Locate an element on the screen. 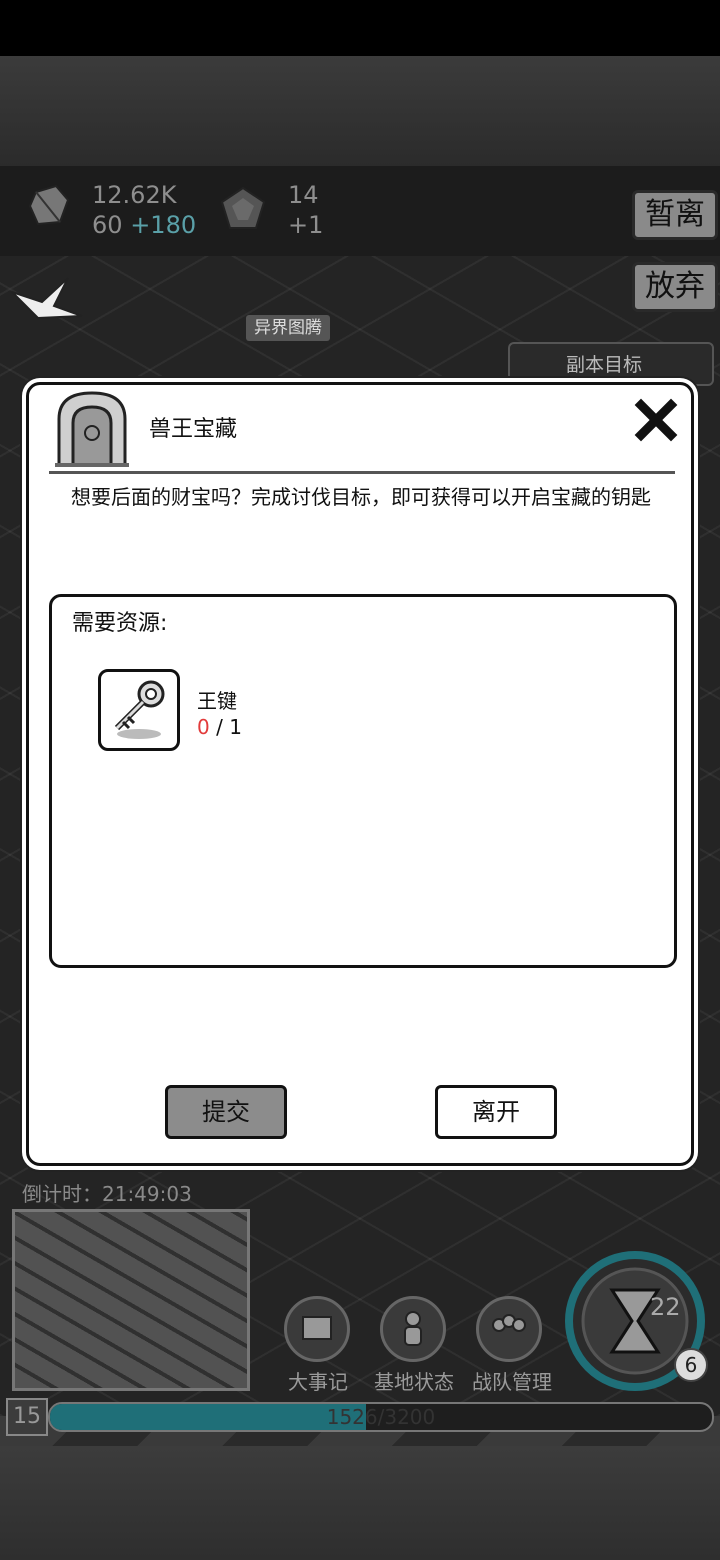  item-need: 1 is located at coordinates (235, 727).